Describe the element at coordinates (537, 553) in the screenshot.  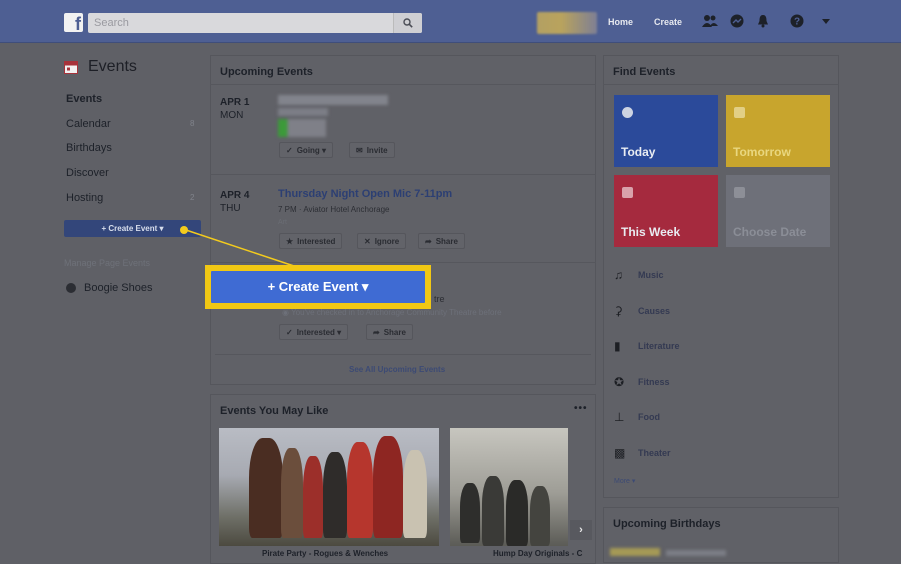
I see `event-caption-2: Hump Day Originals - C` at that location.